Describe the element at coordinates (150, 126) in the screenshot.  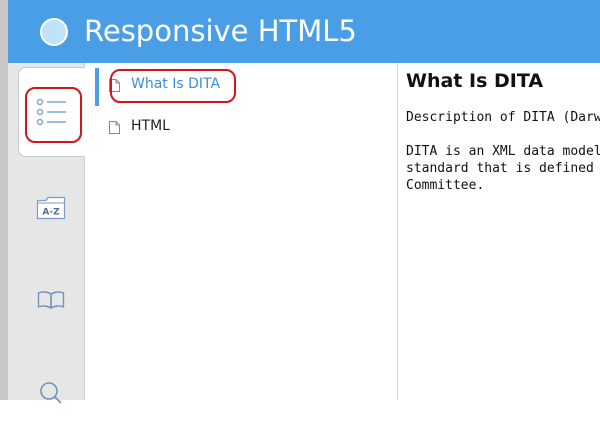
I see `toc-item-label: HTML` at that location.